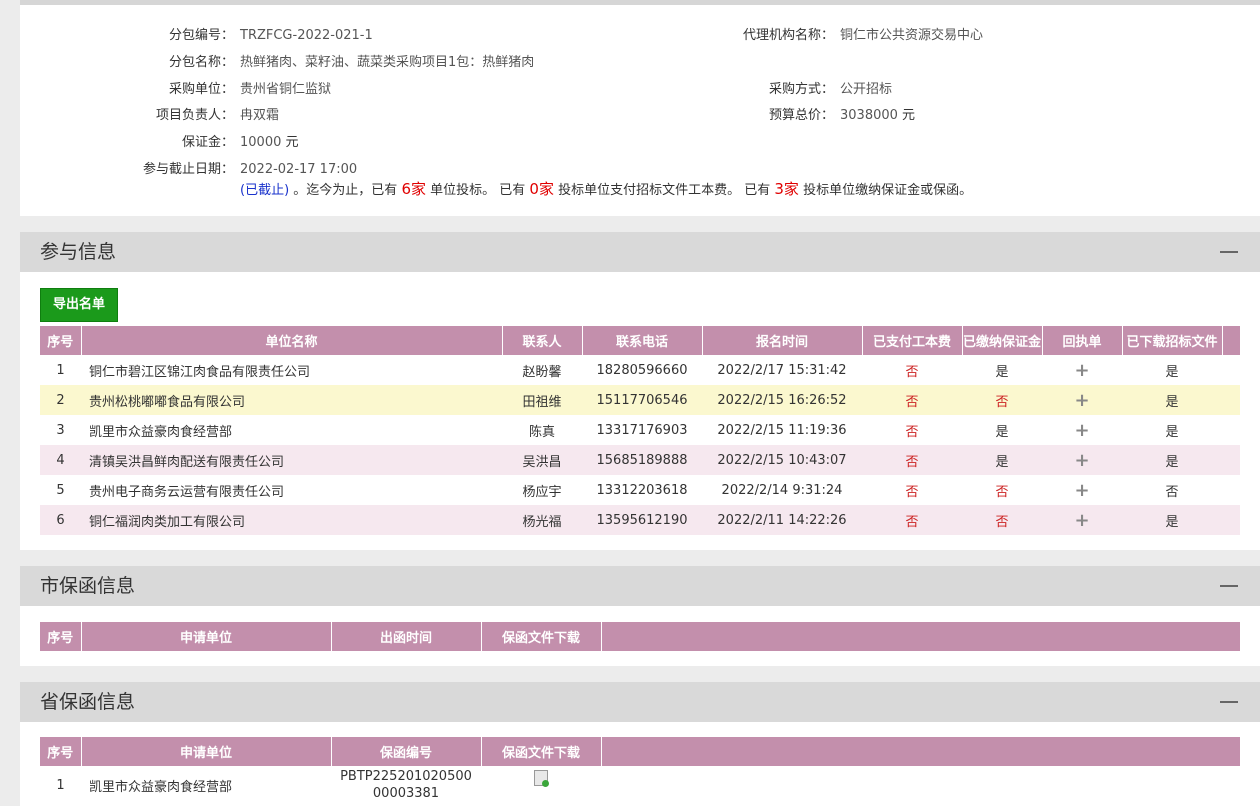  I want to click on row-index: 1, so click(60, 785).